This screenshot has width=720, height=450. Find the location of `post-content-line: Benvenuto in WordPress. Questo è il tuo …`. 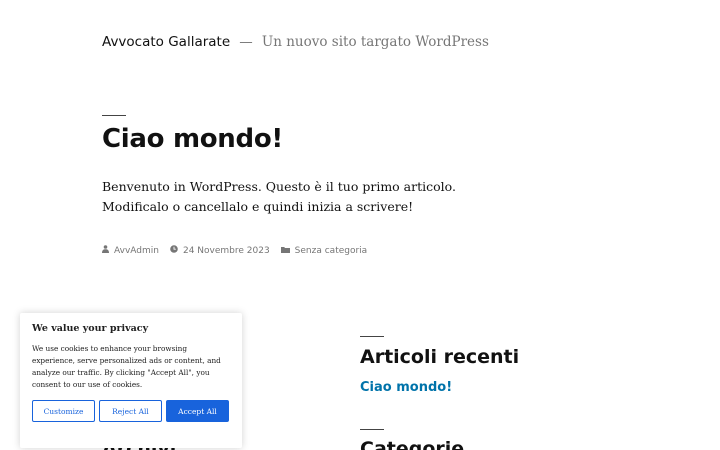

post-content-line: Benvenuto in WordPress. Questo è il tuo … is located at coordinates (279, 186).